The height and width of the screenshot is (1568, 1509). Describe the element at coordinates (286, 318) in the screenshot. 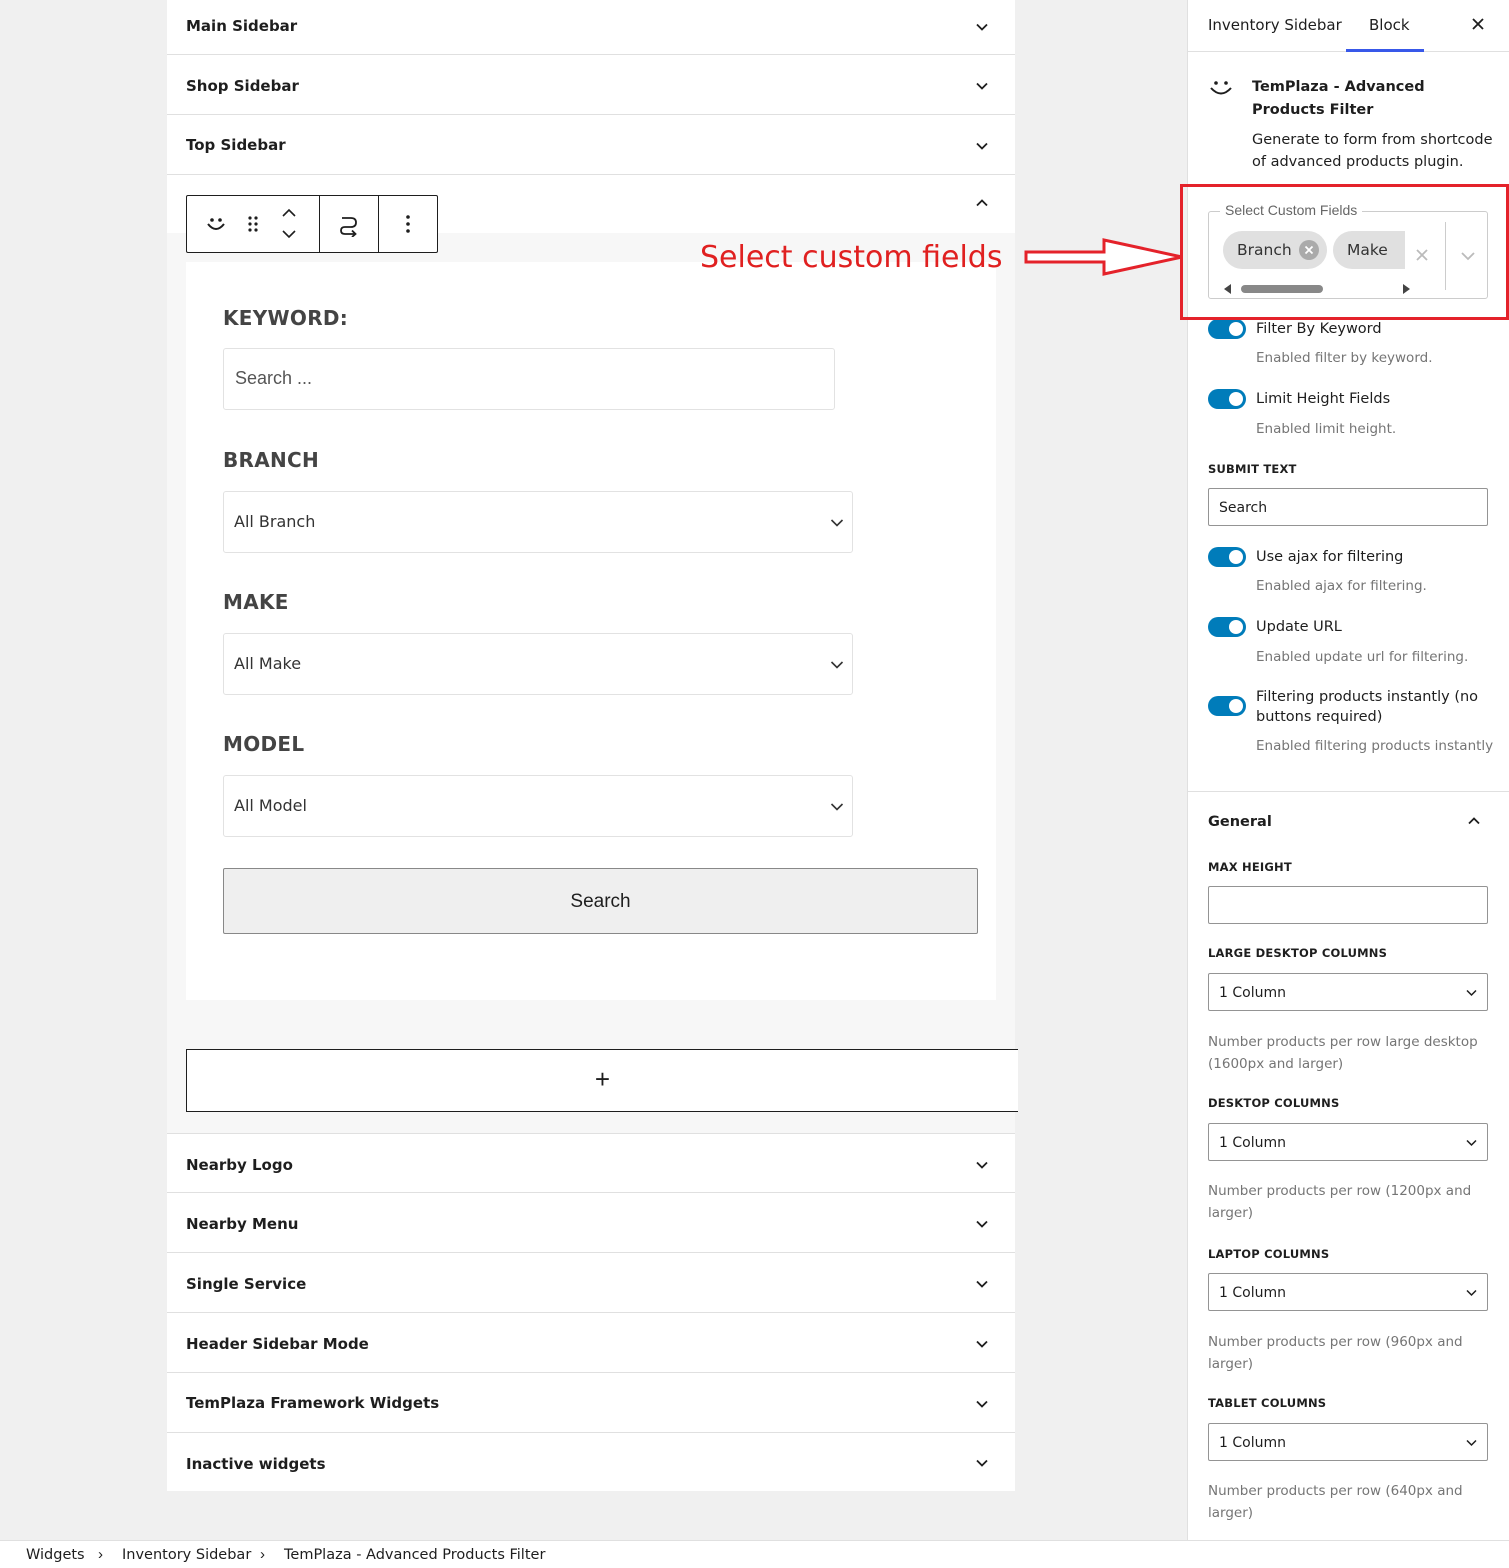

I see `keyword-label: KEYWORD:` at that location.